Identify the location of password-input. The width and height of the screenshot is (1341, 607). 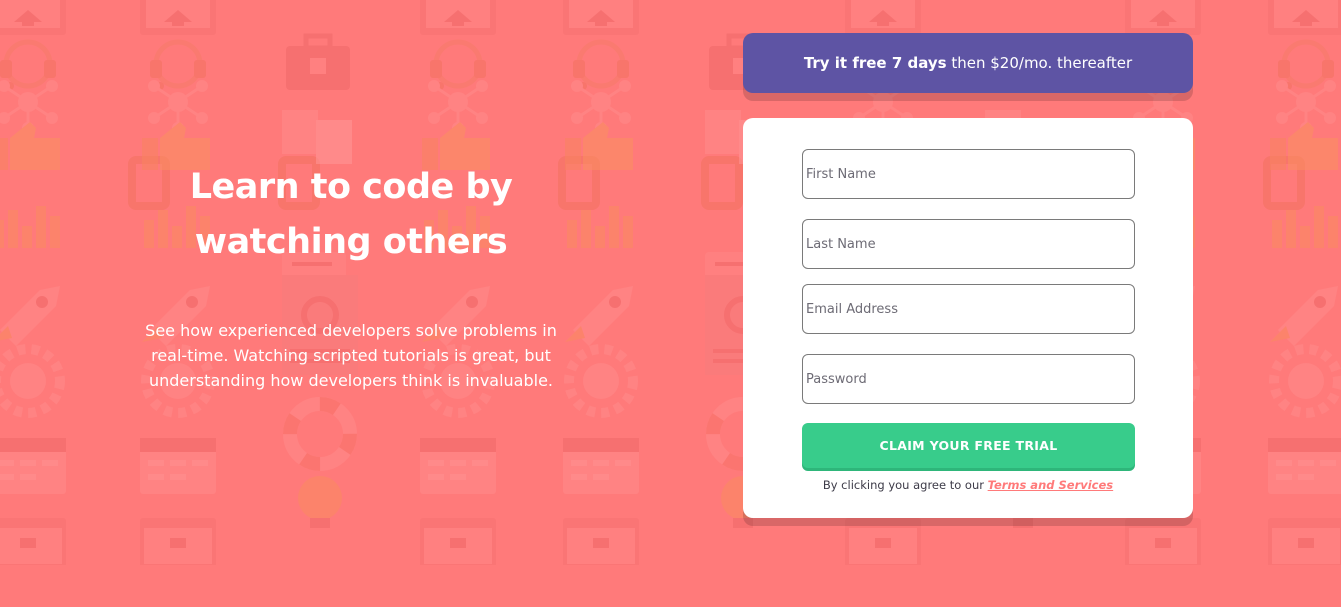
(968, 379).